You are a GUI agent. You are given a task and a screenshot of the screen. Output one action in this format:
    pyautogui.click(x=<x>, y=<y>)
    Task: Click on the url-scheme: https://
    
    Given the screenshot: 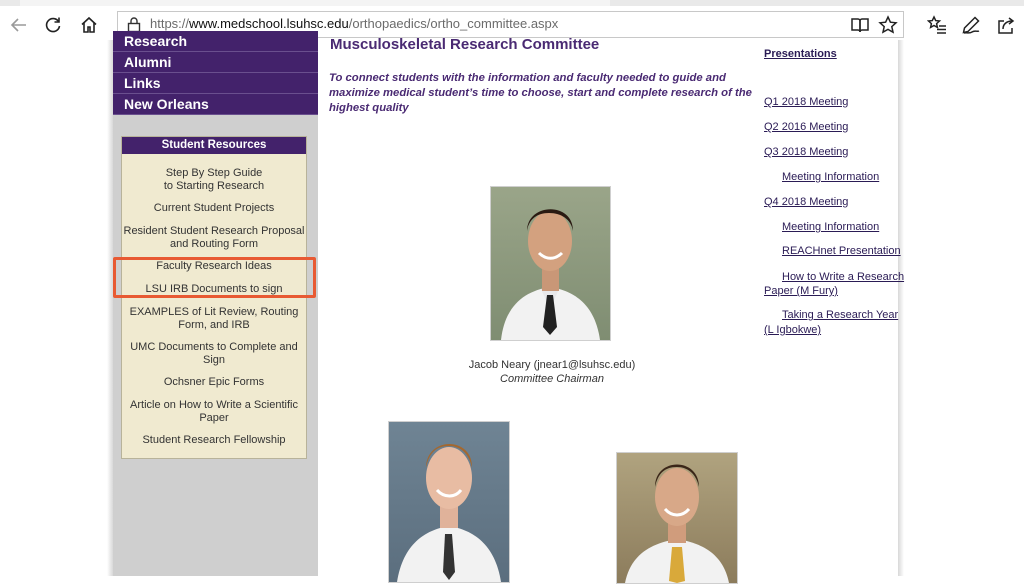 What is the action you would take?
    pyautogui.click(x=170, y=23)
    